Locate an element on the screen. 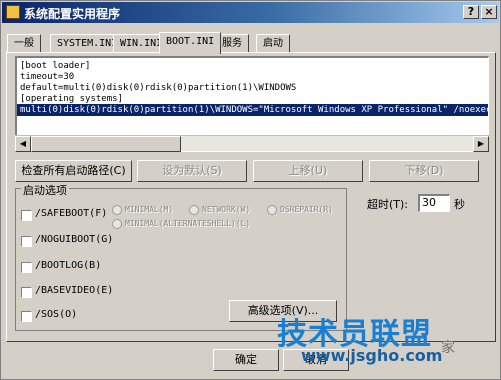 The image size is (501, 380). network-label: NETWORK(W) is located at coordinates (226, 209).